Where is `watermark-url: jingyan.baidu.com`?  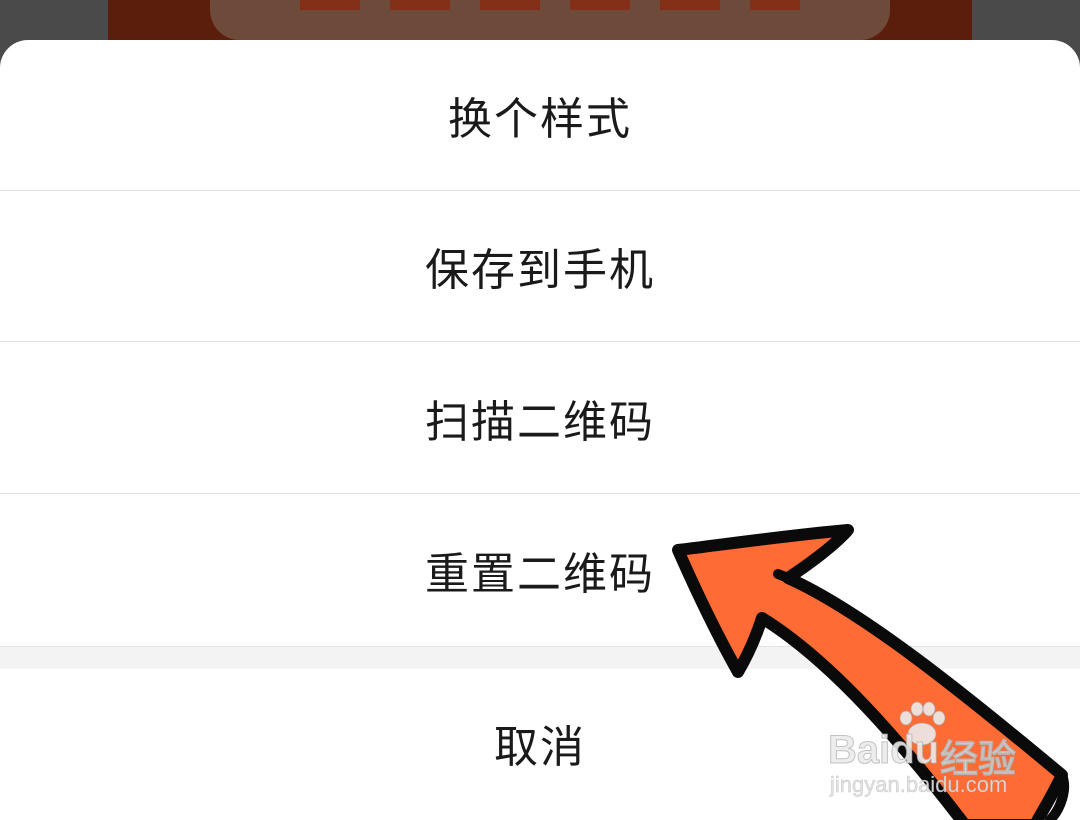 watermark-url: jingyan.baidu.com is located at coordinates (919, 785).